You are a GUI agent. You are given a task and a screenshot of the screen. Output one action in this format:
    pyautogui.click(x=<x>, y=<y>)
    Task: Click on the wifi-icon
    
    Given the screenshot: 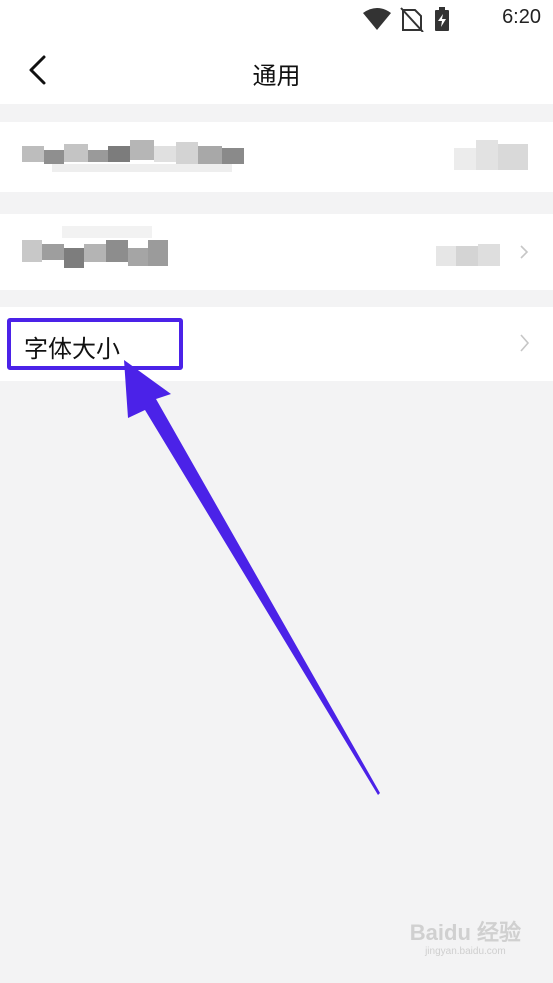 What is the action you would take?
    pyautogui.click(x=377, y=19)
    